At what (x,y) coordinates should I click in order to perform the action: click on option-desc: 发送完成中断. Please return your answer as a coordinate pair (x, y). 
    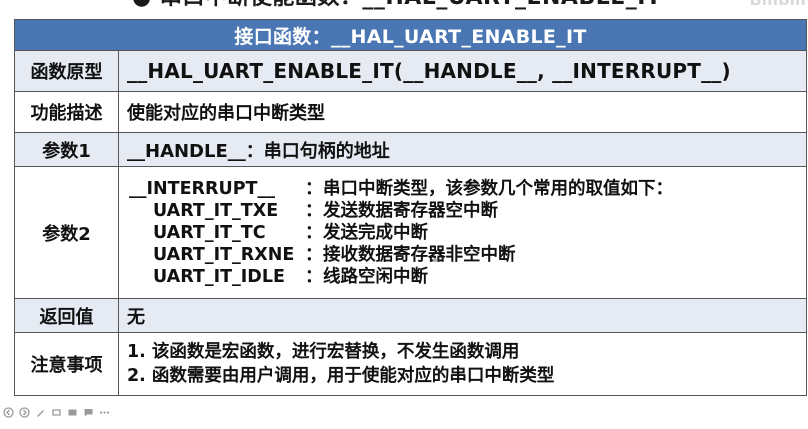
    Looking at the image, I should click on (375, 232).